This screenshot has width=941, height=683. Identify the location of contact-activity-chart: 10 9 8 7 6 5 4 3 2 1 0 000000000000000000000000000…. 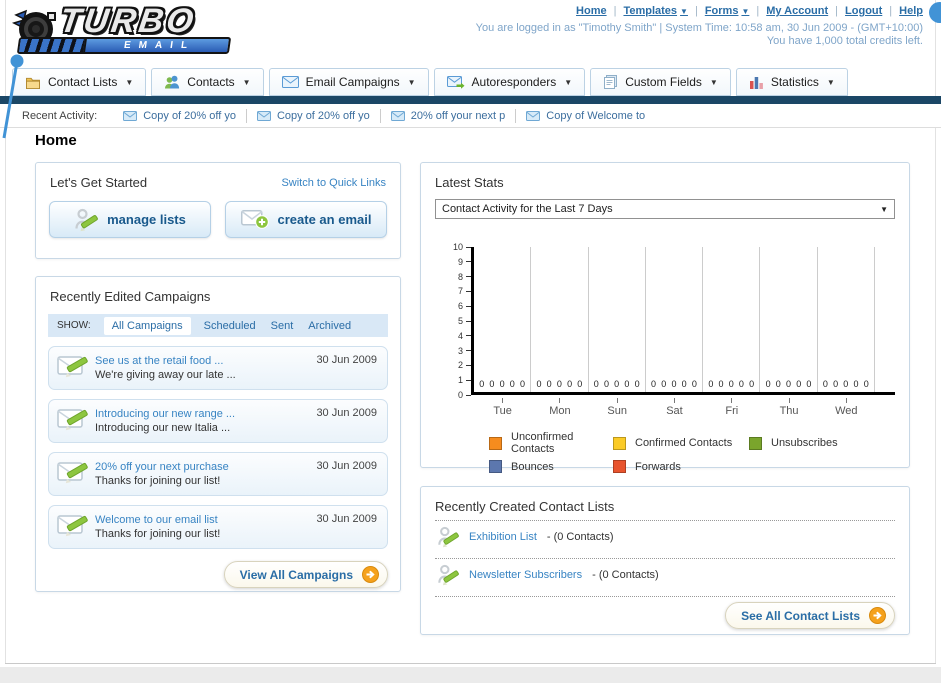
(665, 333).